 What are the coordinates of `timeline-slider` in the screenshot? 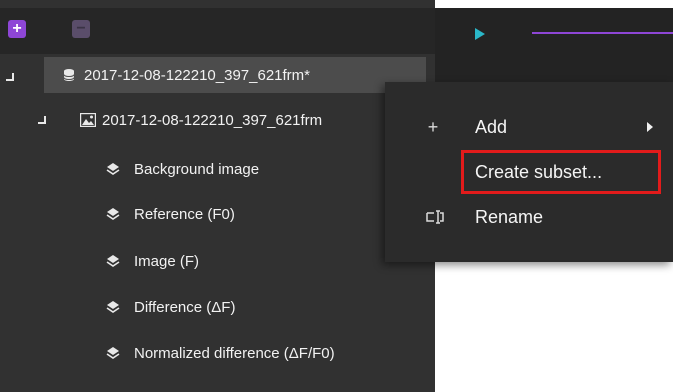 It's located at (602, 33).